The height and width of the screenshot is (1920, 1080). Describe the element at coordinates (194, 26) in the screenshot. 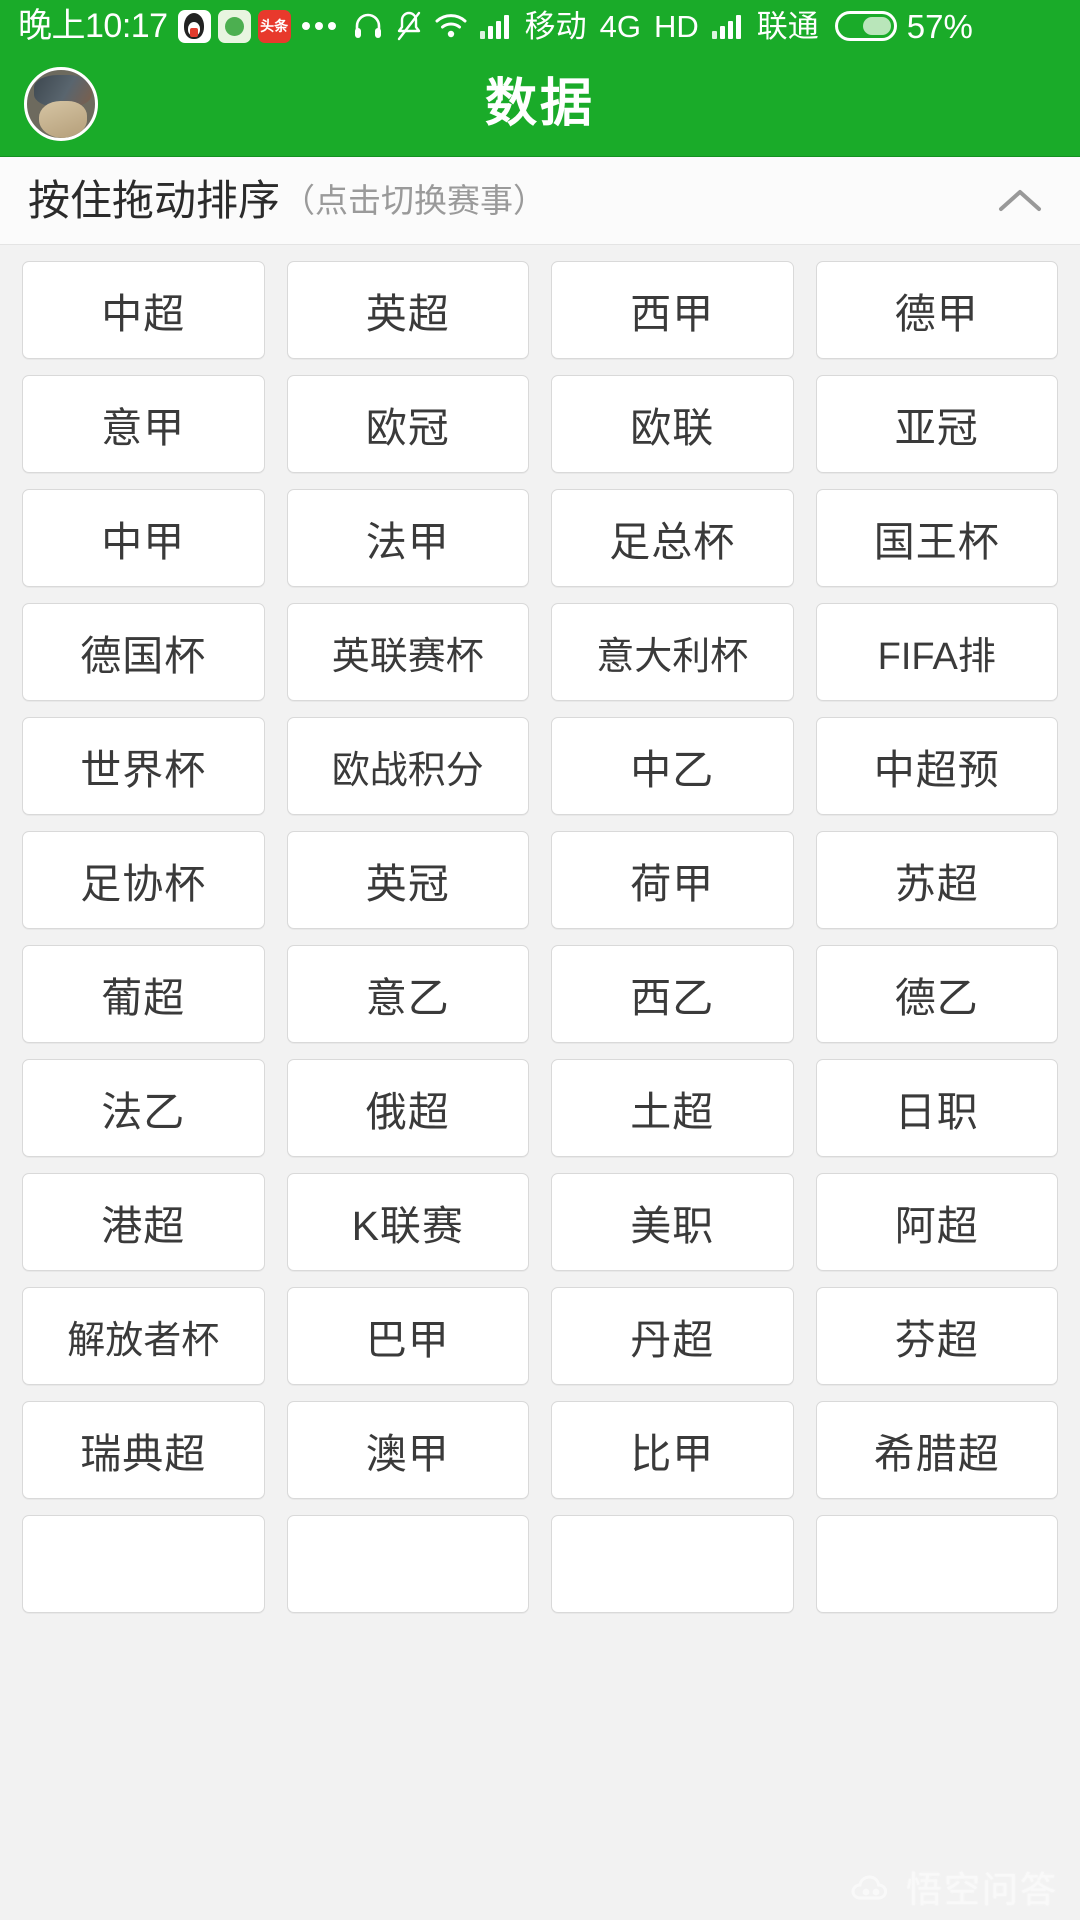

I see `qq-icon` at that location.